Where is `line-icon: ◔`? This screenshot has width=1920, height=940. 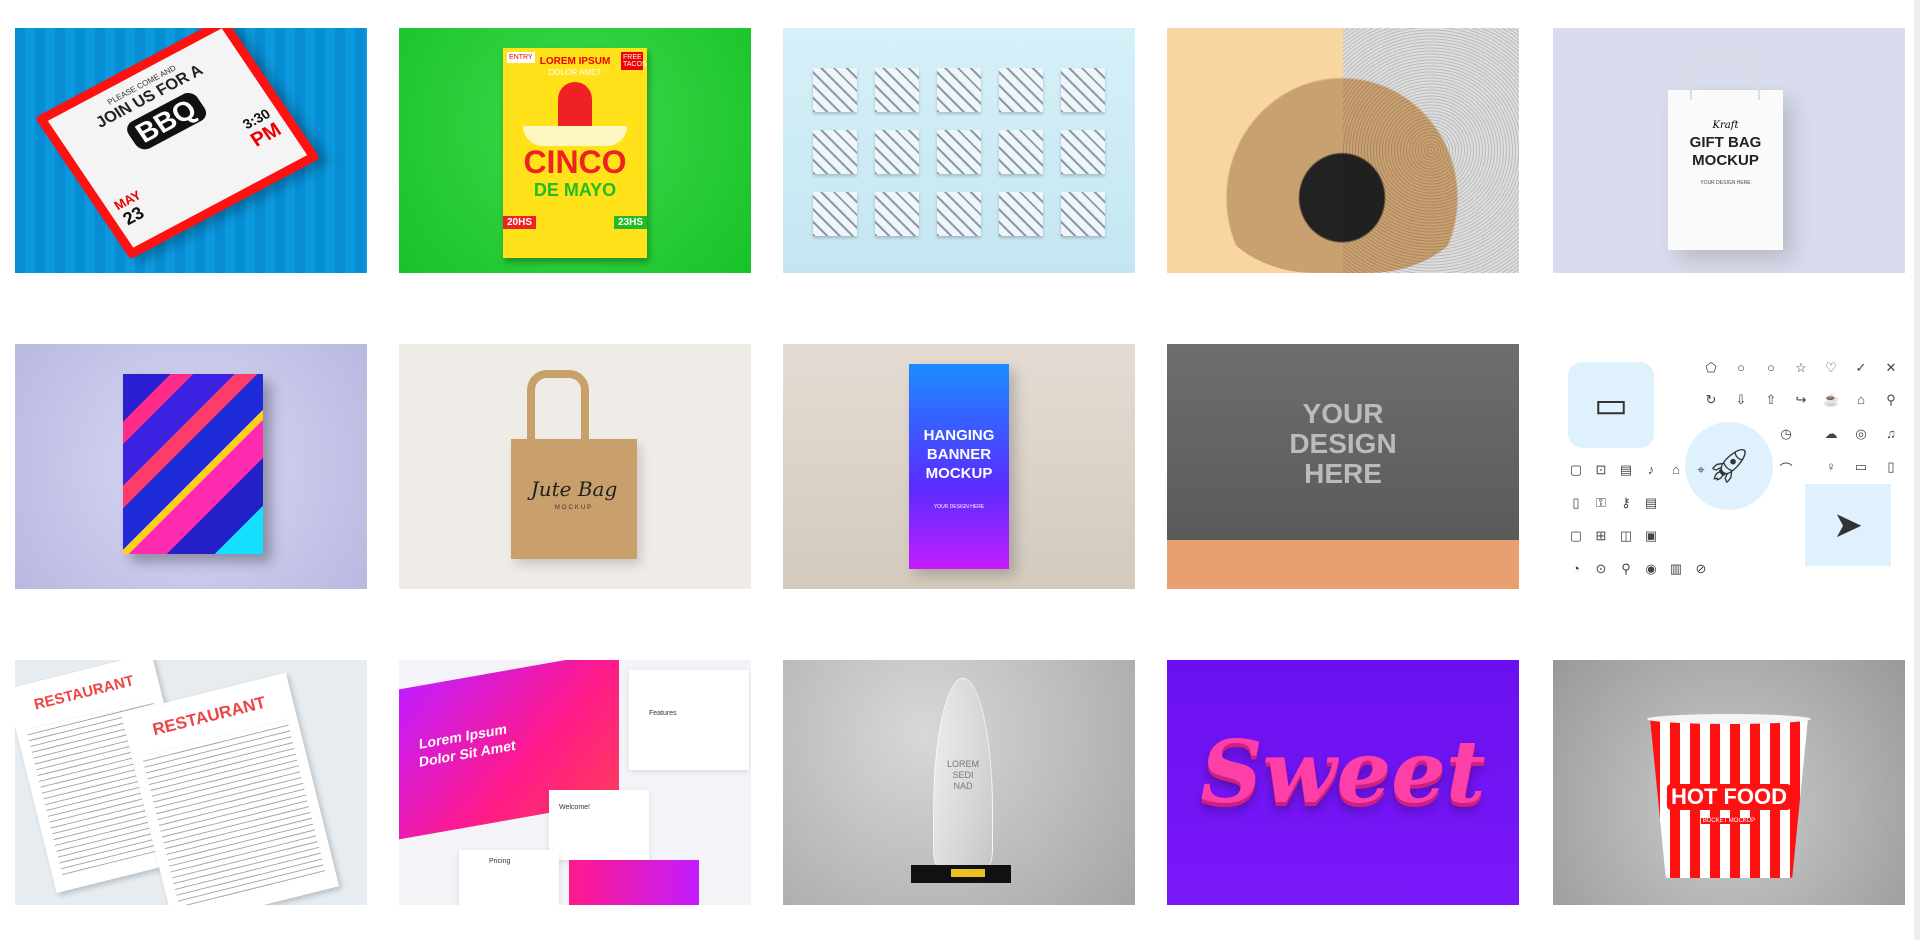 line-icon: ◔ is located at coordinates (1576, 568).